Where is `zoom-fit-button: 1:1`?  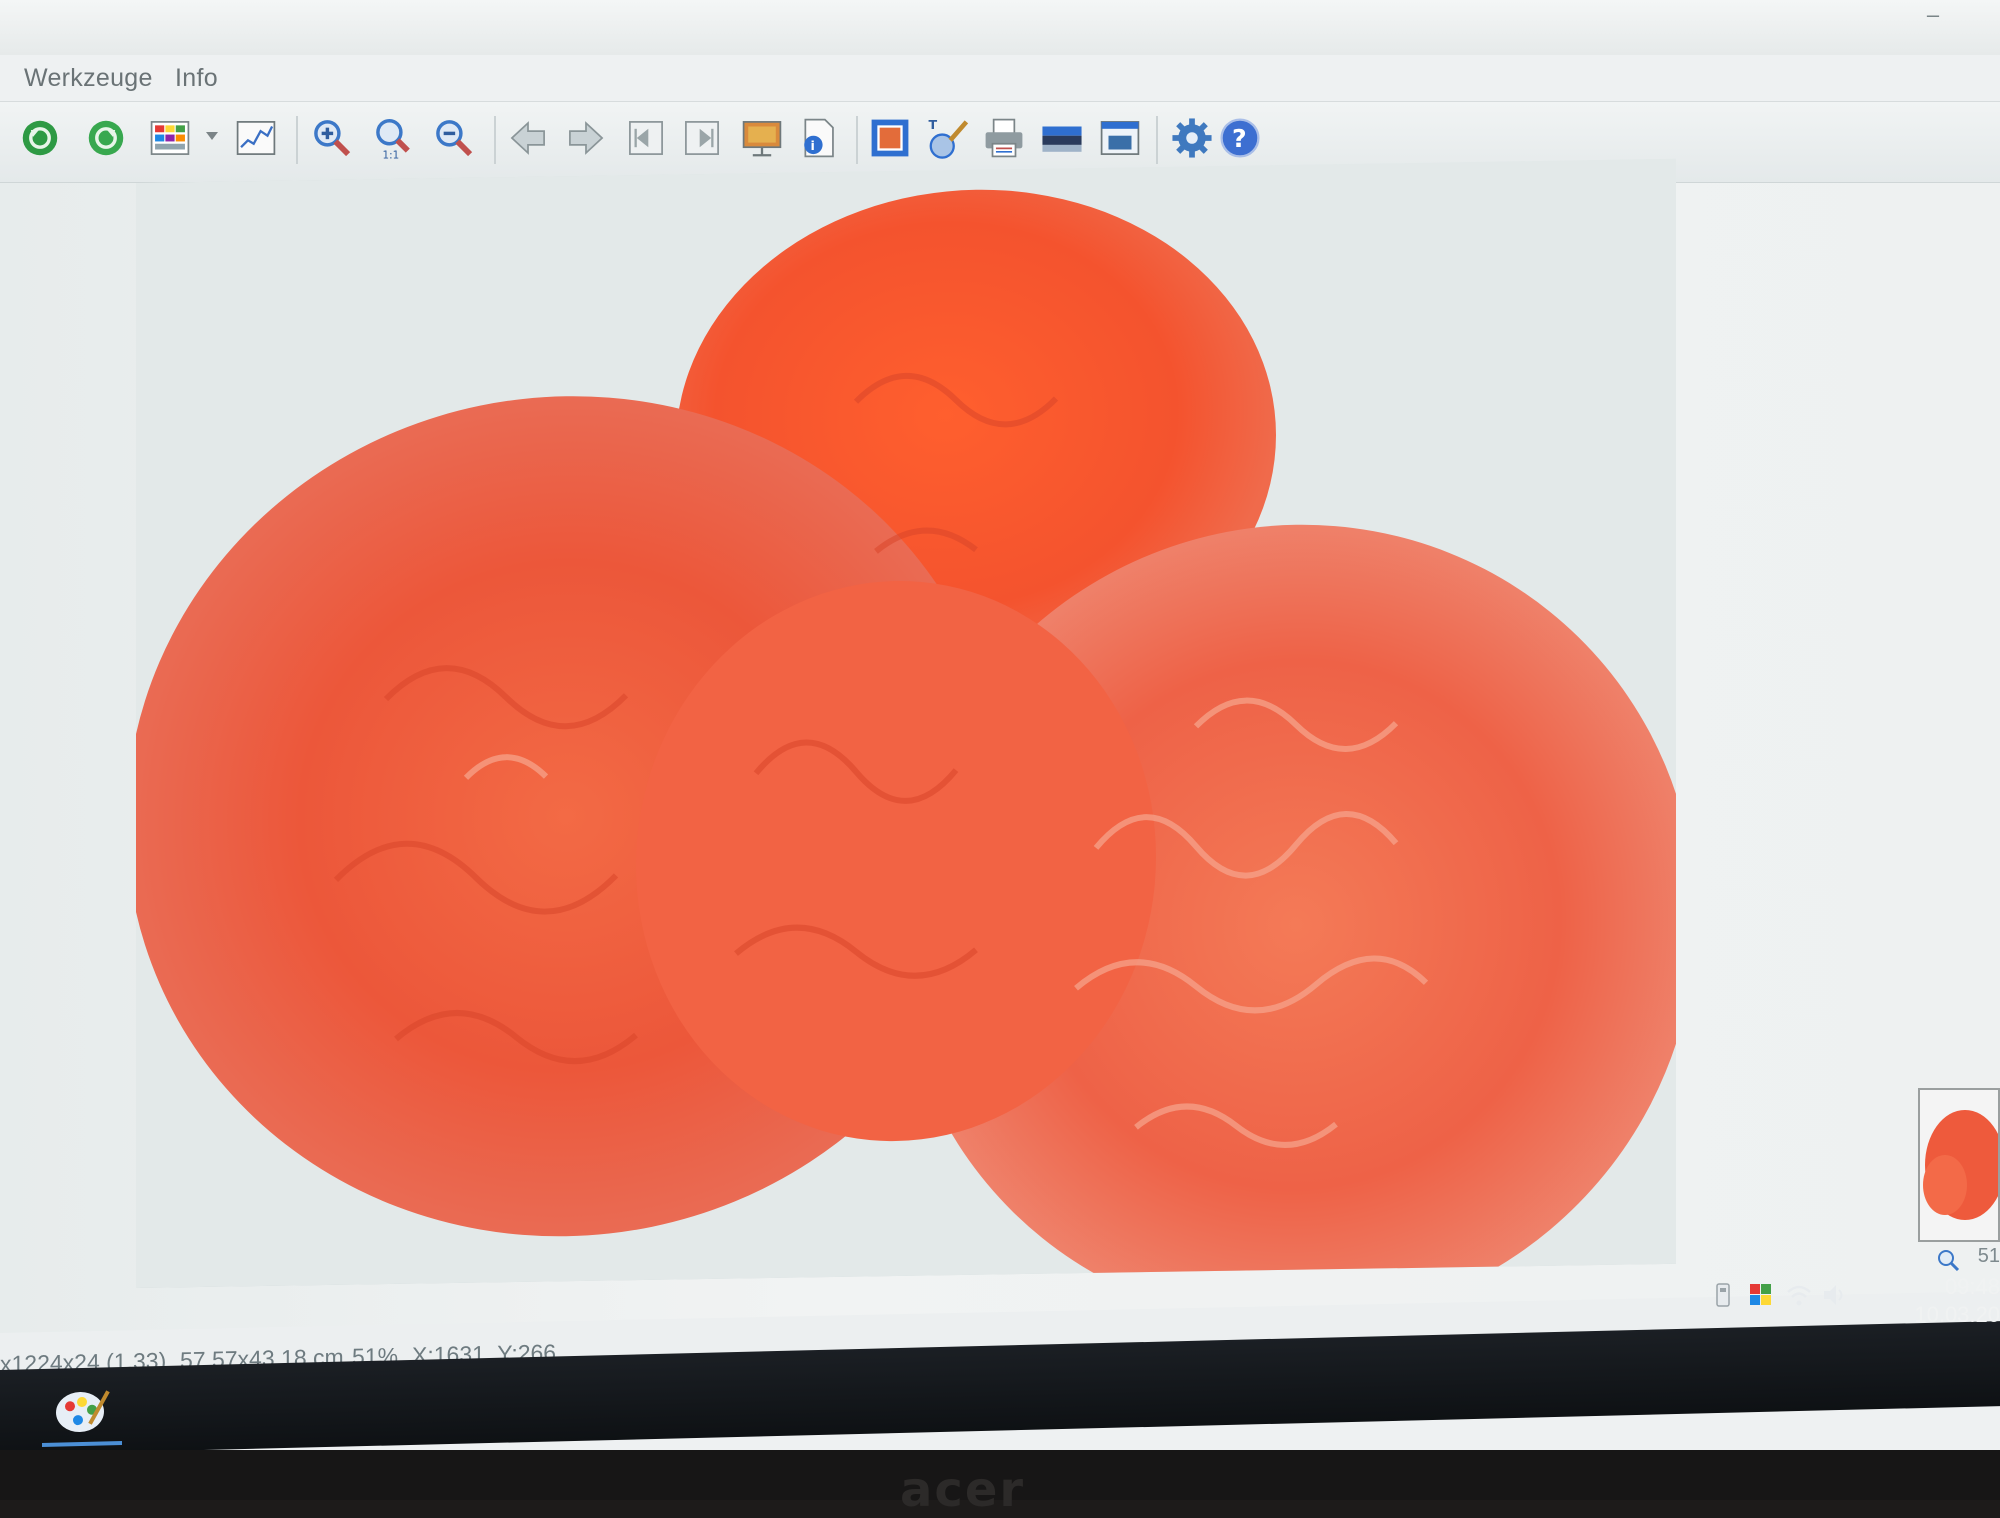
zoom-fit-button: 1:1 is located at coordinates (394, 138).